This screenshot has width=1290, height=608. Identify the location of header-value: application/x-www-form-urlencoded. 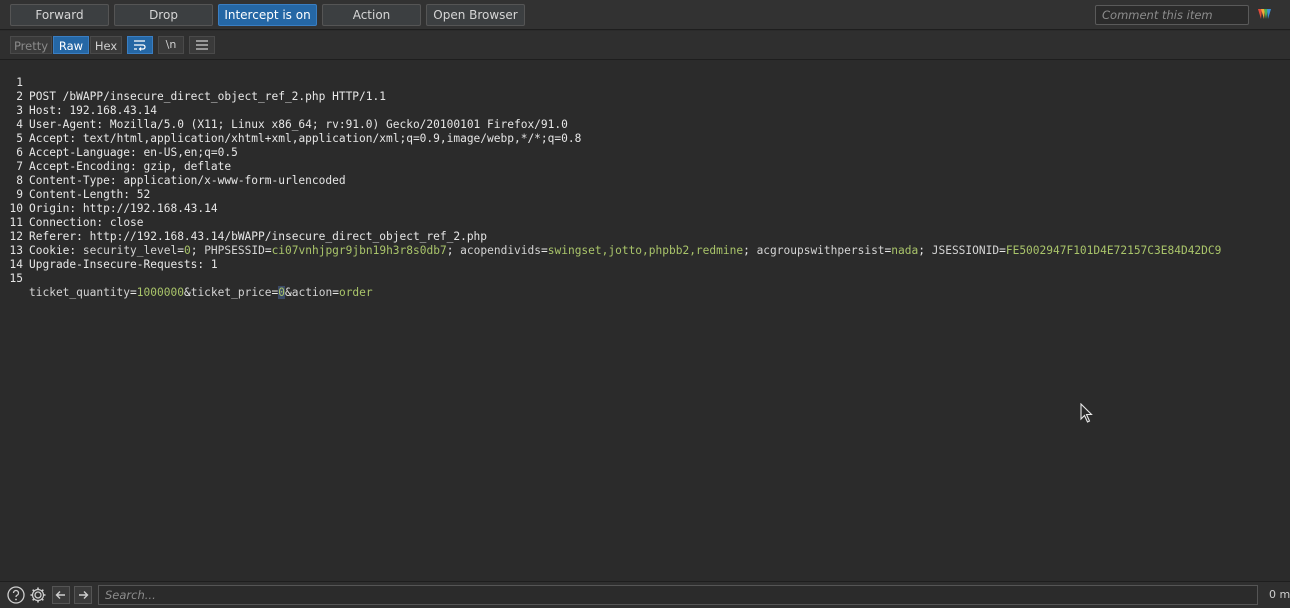
(234, 180).